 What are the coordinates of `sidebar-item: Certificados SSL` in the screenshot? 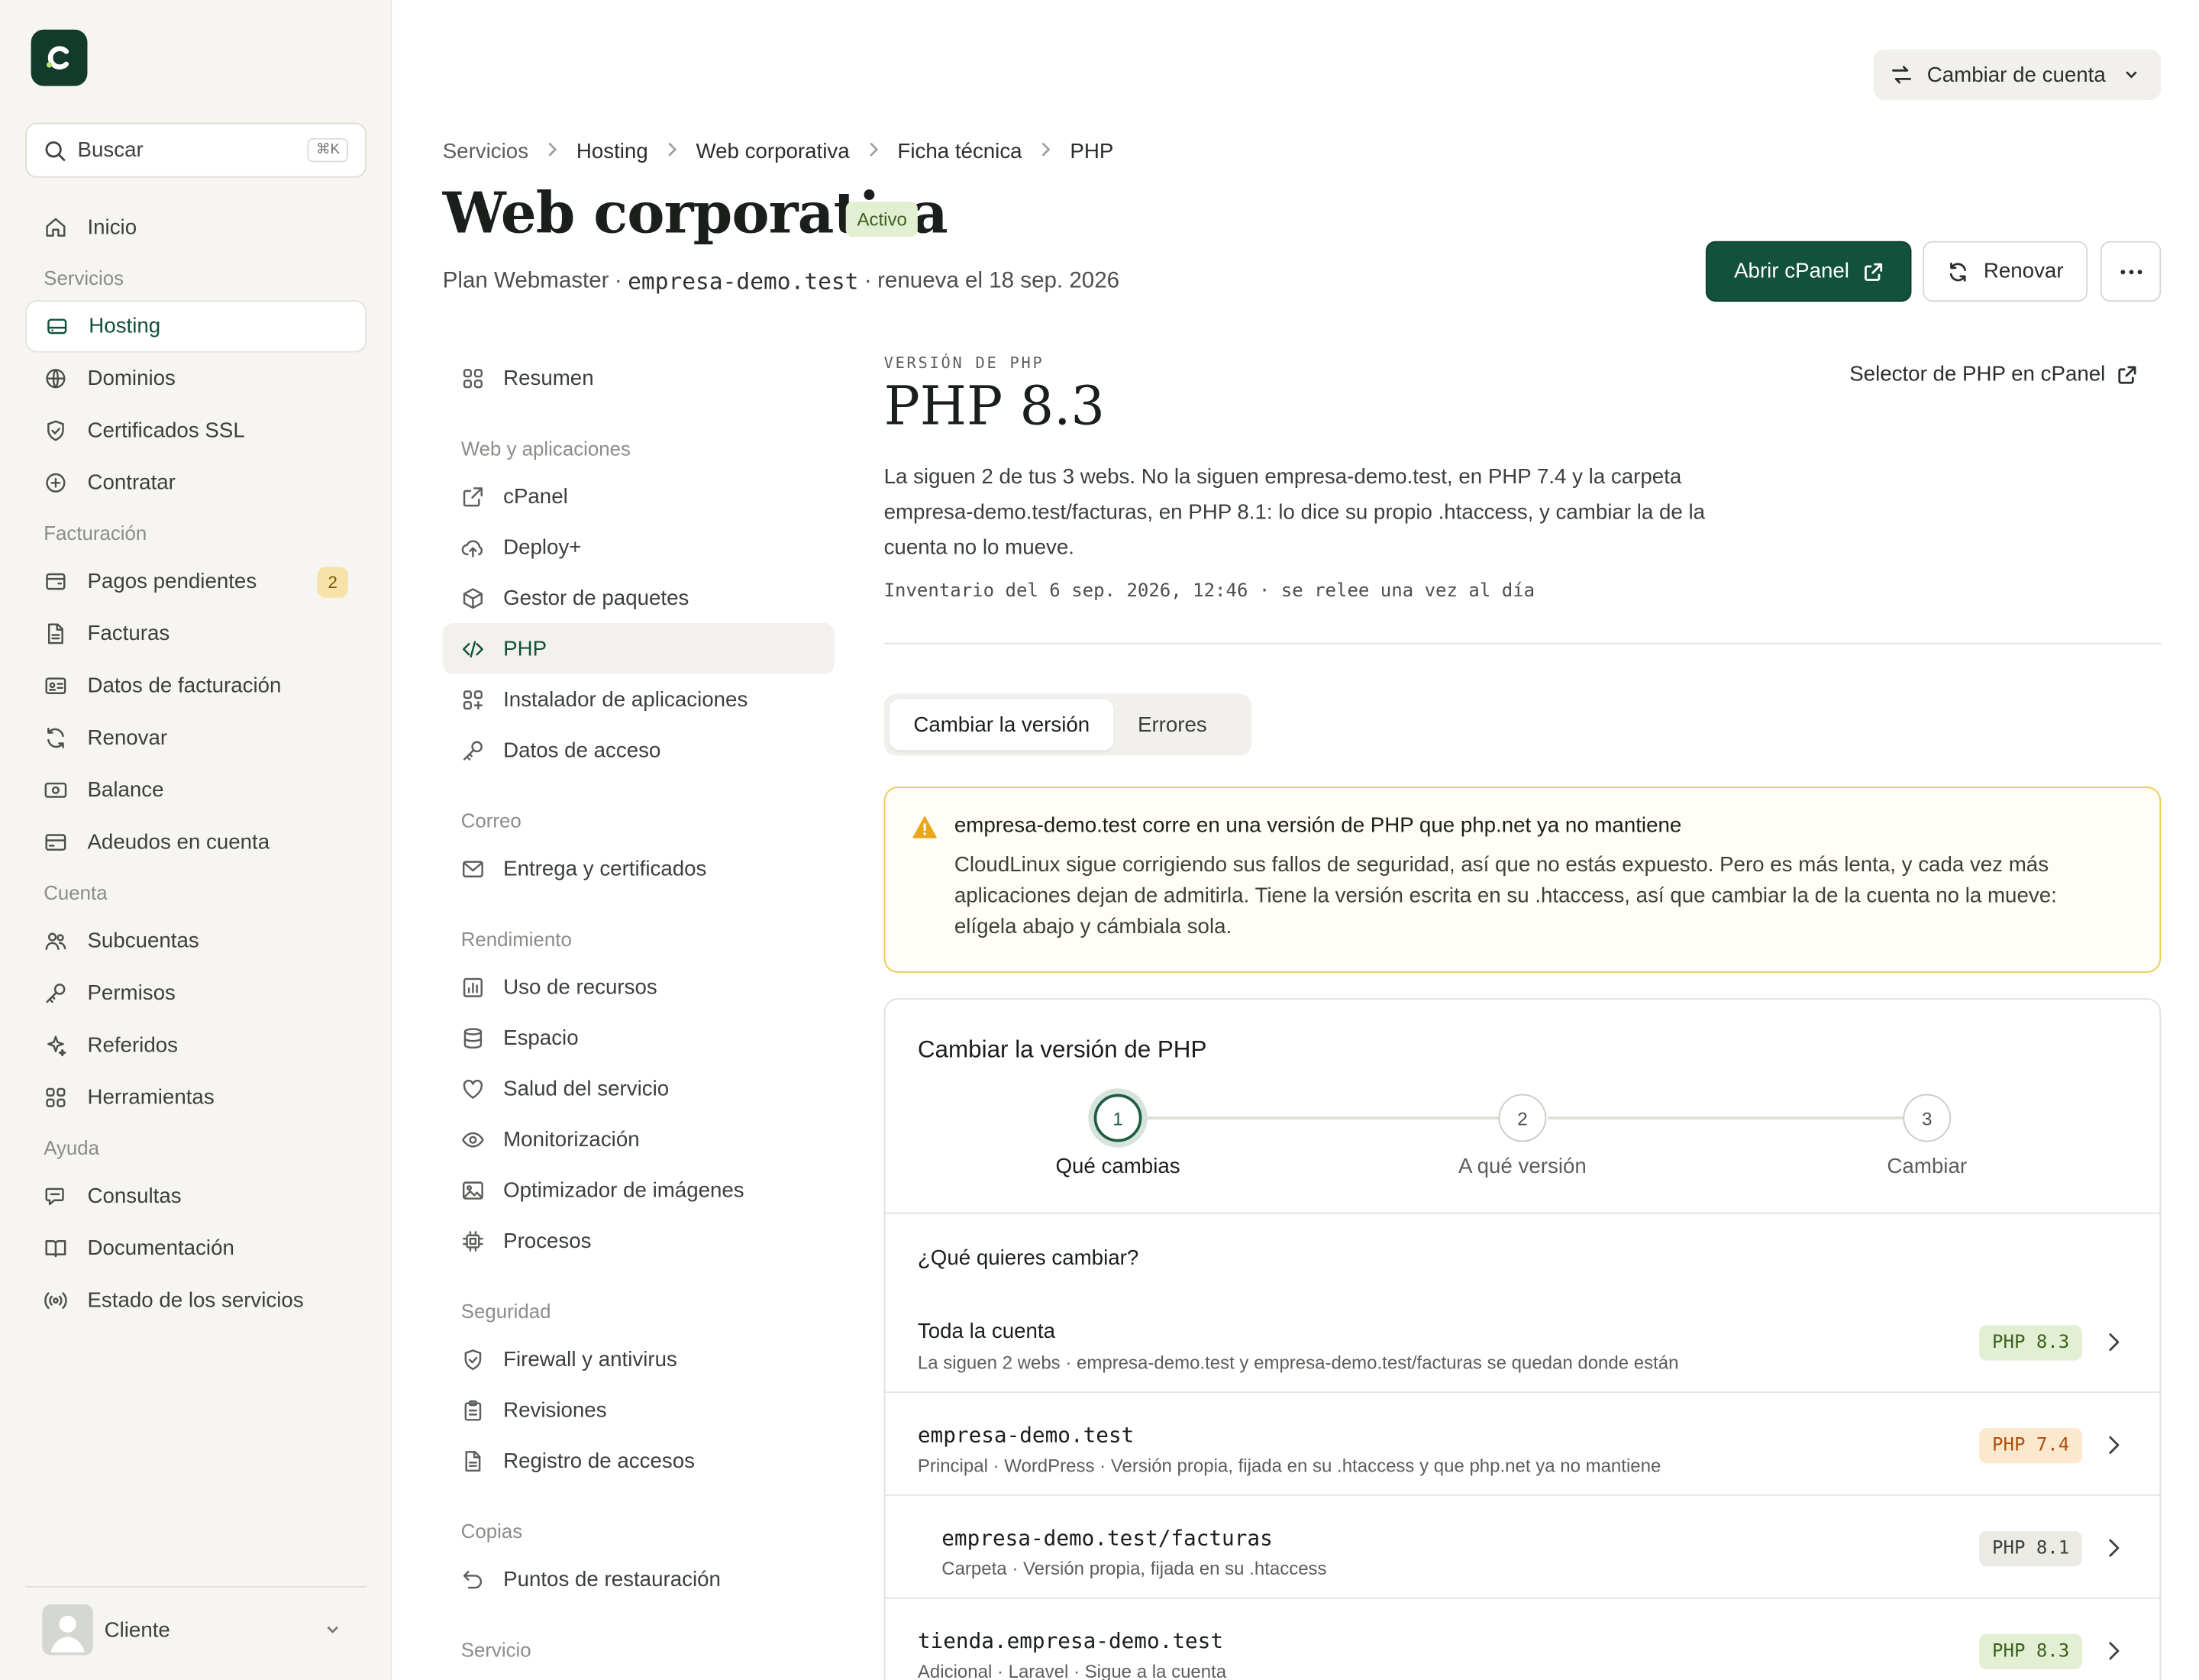 It's located at (196, 431).